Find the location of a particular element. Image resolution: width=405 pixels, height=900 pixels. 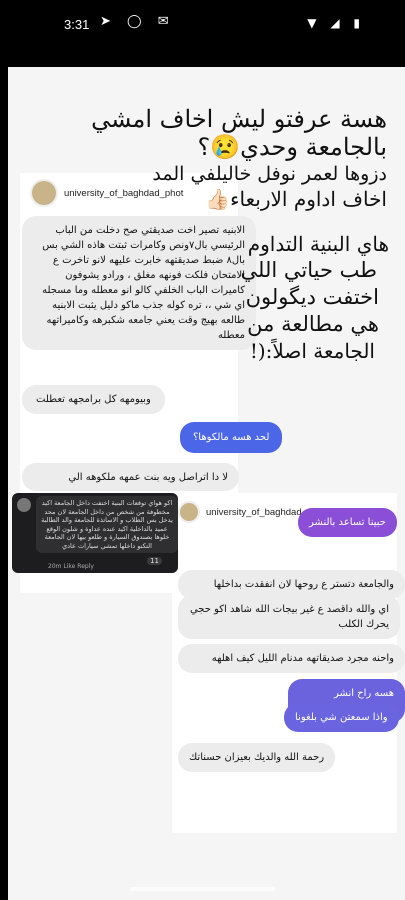

status-bar: 3:31 ➤ ◯ ✉ ▼ ◢ ▮ is located at coordinates (202, 25).